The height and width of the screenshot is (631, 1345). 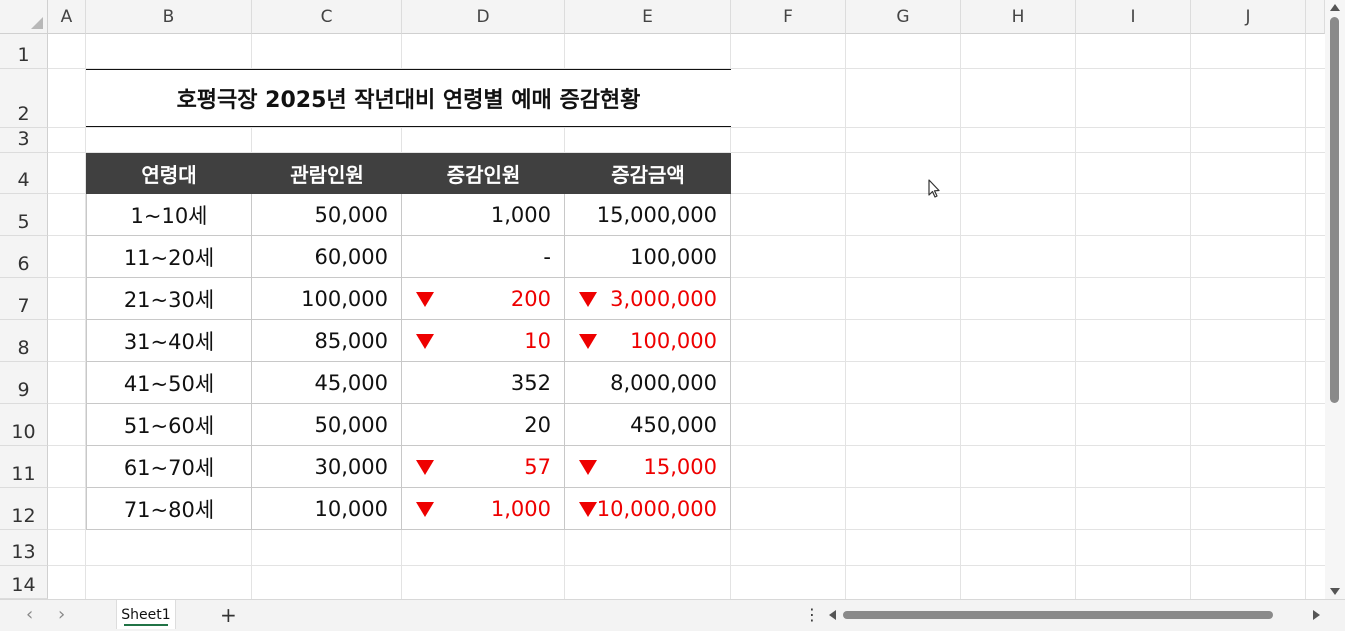 I want to click on header-audience: 관람인원, so click(x=327, y=173).